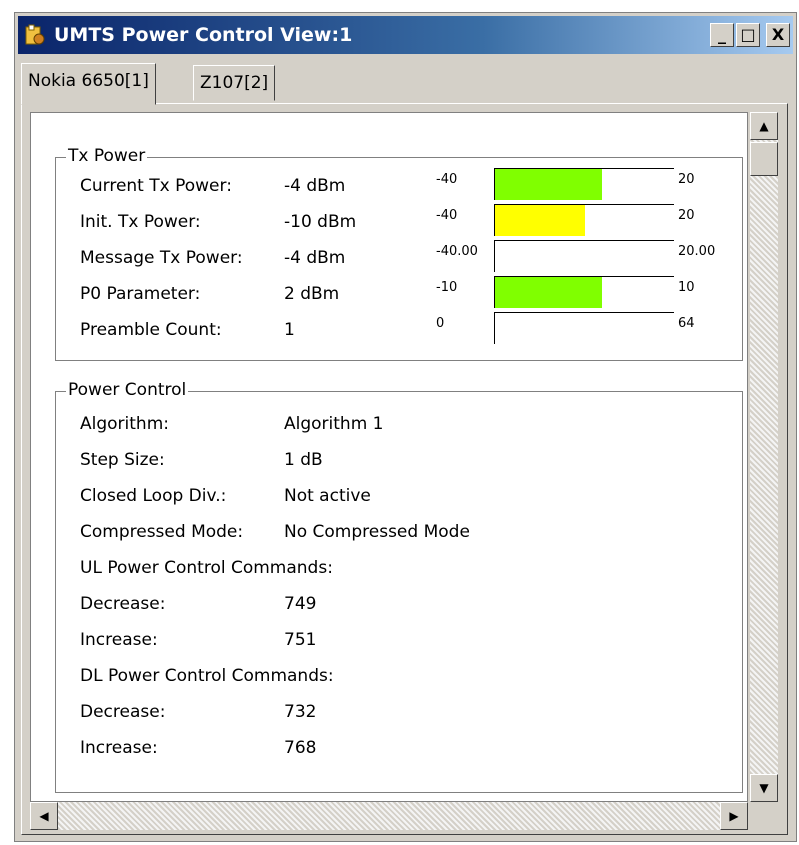  I want to click on power-control-value: 749, so click(300, 604).